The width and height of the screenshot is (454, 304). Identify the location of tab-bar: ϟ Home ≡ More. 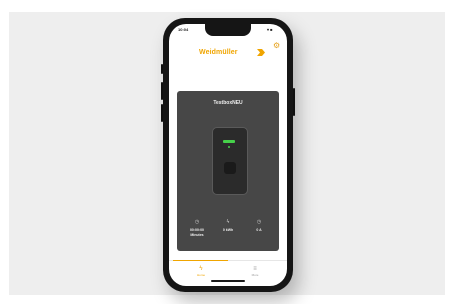
(228, 273).